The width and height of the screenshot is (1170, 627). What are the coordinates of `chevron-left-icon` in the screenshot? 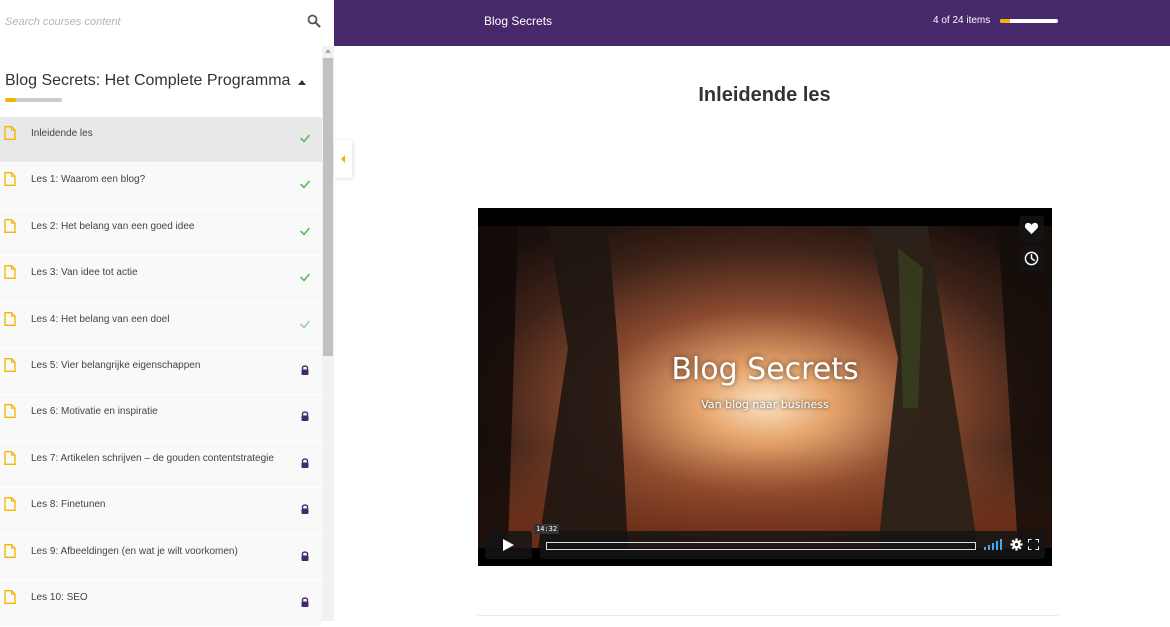 It's located at (343, 159).